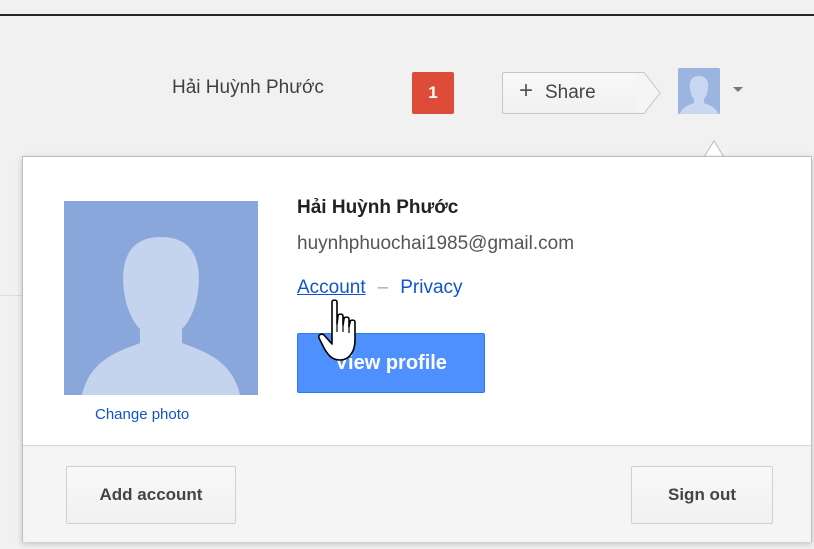 The height and width of the screenshot is (549, 814). I want to click on share-button-body: + Share, so click(569, 93).